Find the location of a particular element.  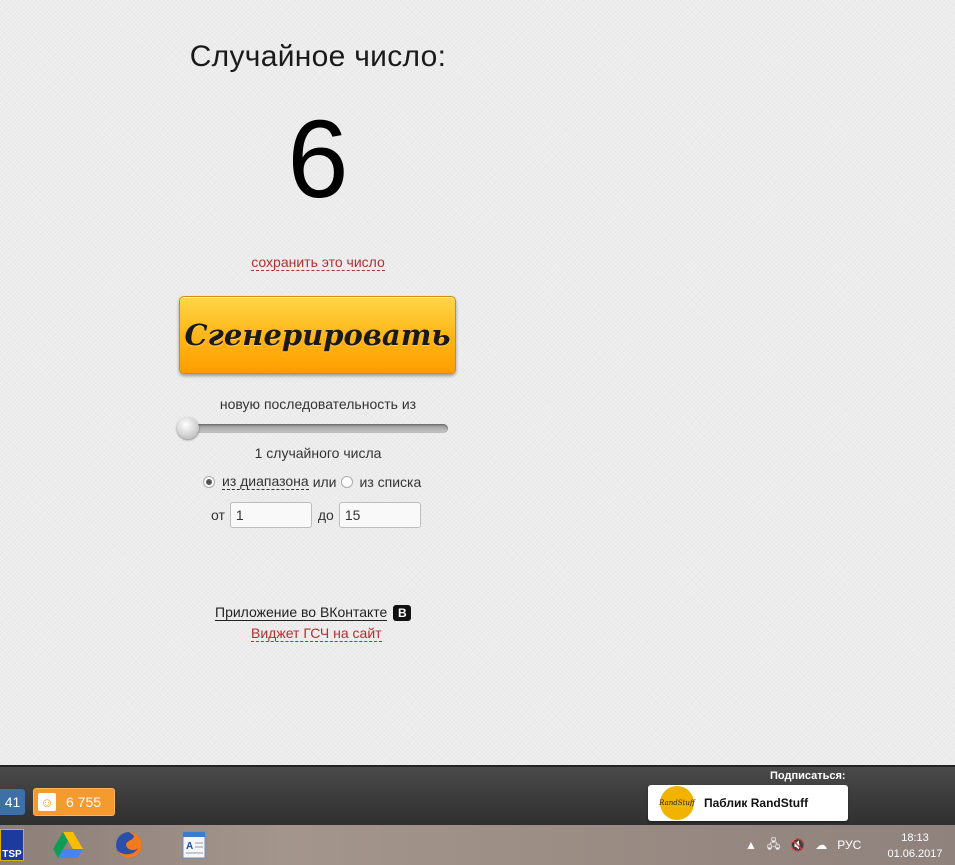

to-input is located at coordinates (379, 515).